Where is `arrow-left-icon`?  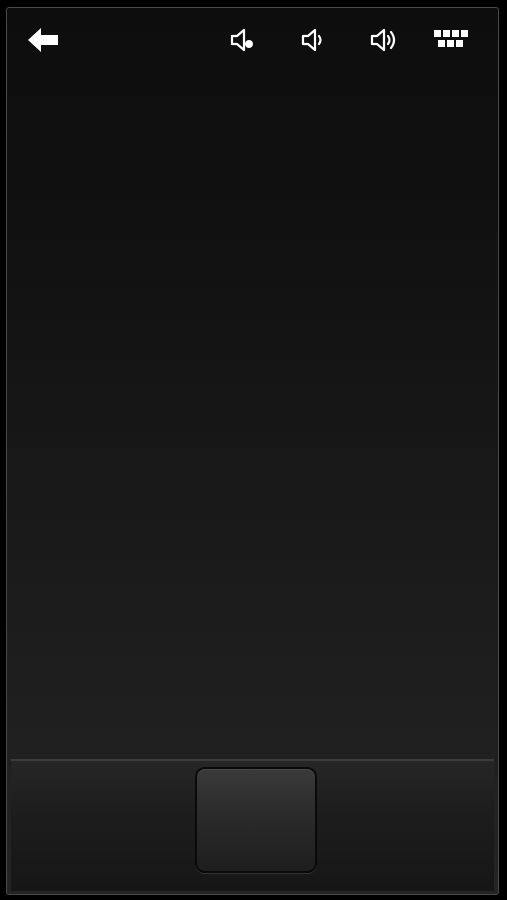 arrow-left-icon is located at coordinates (43, 40).